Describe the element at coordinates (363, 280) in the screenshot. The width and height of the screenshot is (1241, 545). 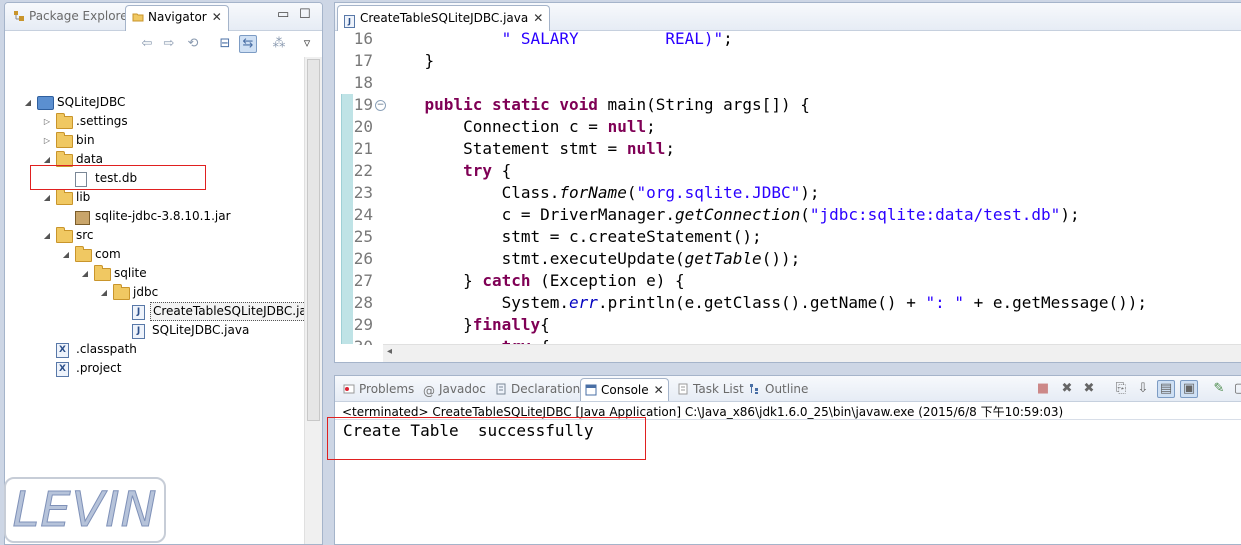
I see `line-number: 27` at that location.